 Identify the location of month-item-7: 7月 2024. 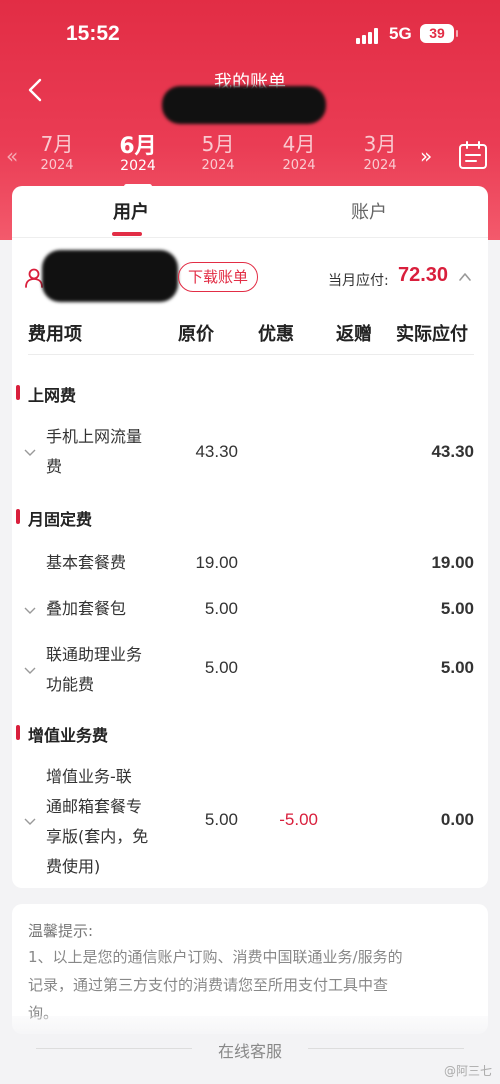
(57, 150).